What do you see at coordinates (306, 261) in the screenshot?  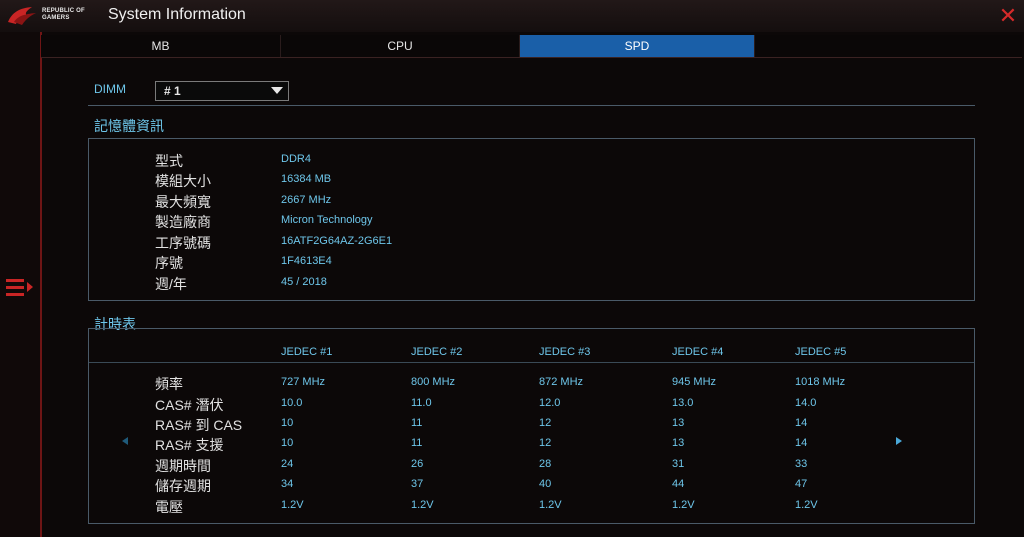 I see `memory-info-value: 1F4613E4` at bounding box center [306, 261].